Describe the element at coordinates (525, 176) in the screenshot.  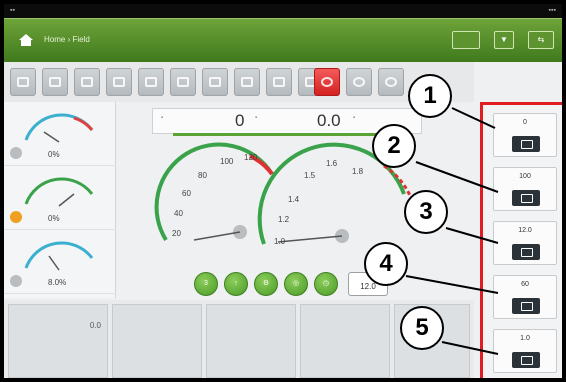
I see `slot-value: 100` at that location.